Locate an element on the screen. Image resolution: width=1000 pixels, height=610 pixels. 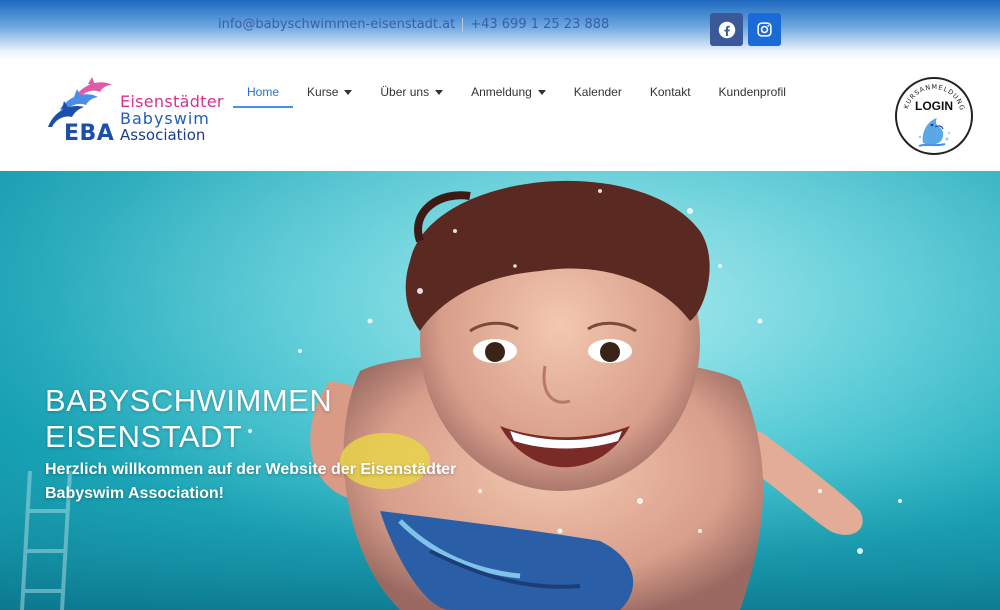
instagram-icon is located at coordinates (764, 29).